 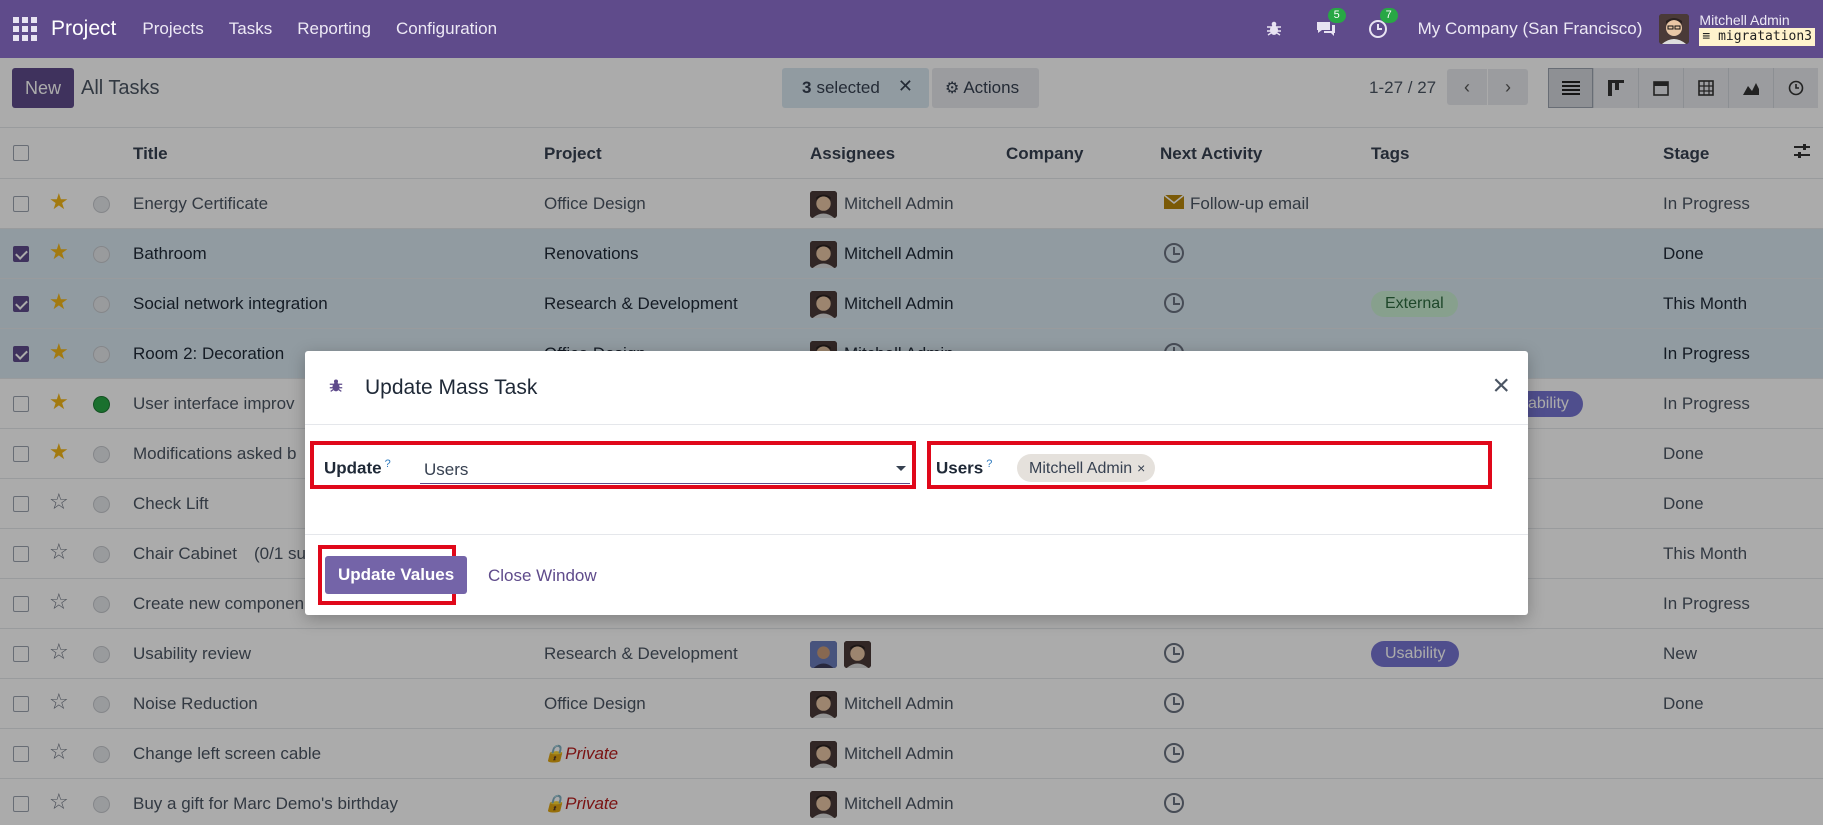 What do you see at coordinates (964, 468) in the screenshot?
I see `users-field-label: Users?` at bounding box center [964, 468].